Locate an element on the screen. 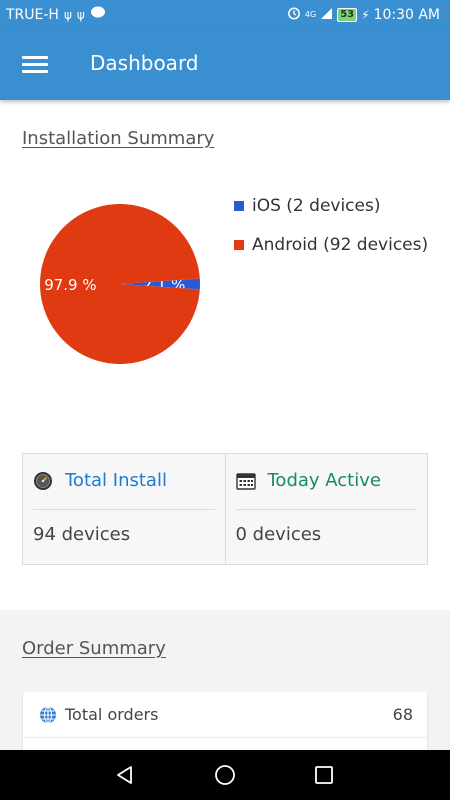 This screenshot has height=800, width=450. status-bar: TRUE-H ψ ψ 4G 53 ⚡ 10:30 AM is located at coordinates (225, 15).